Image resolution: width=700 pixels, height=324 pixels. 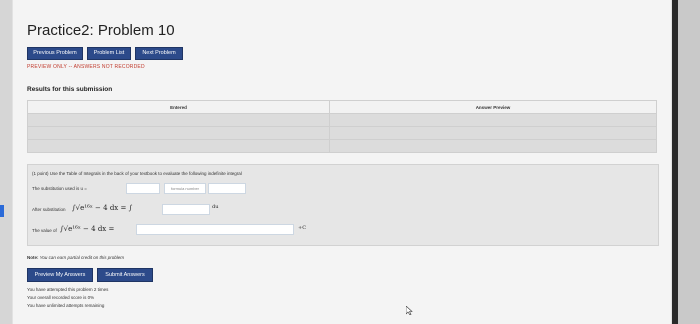 What do you see at coordinates (227, 188) in the screenshot?
I see `formula-number-box` at bounding box center [227, 188].